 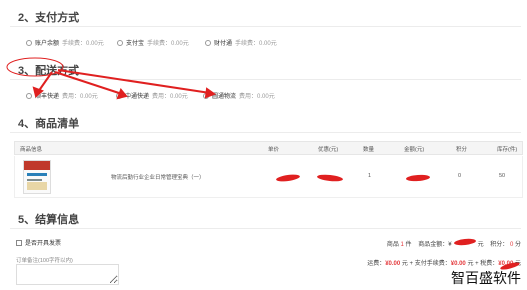 I want to click on header-points: 积分, so click(x=462, y=150).